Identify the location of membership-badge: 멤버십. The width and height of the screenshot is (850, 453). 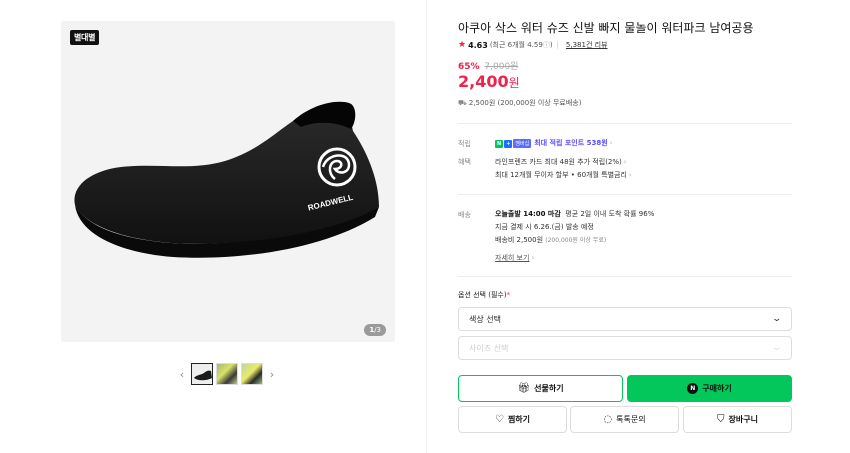
(522, 143).